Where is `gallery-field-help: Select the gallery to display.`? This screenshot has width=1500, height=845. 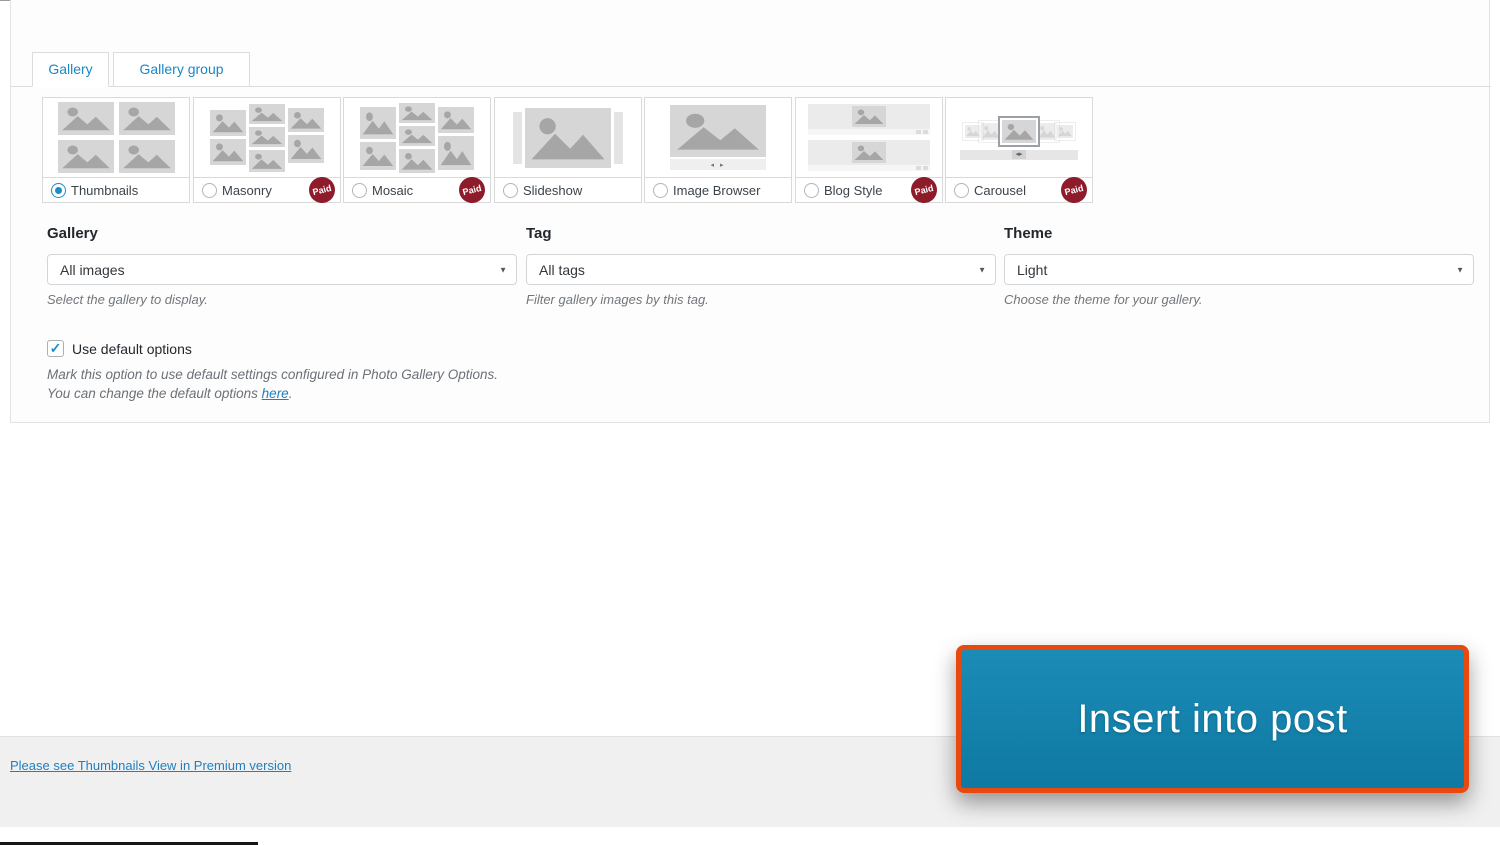 gallery-field-help: Select the gallery to display. is located at coordinates (127, 299).